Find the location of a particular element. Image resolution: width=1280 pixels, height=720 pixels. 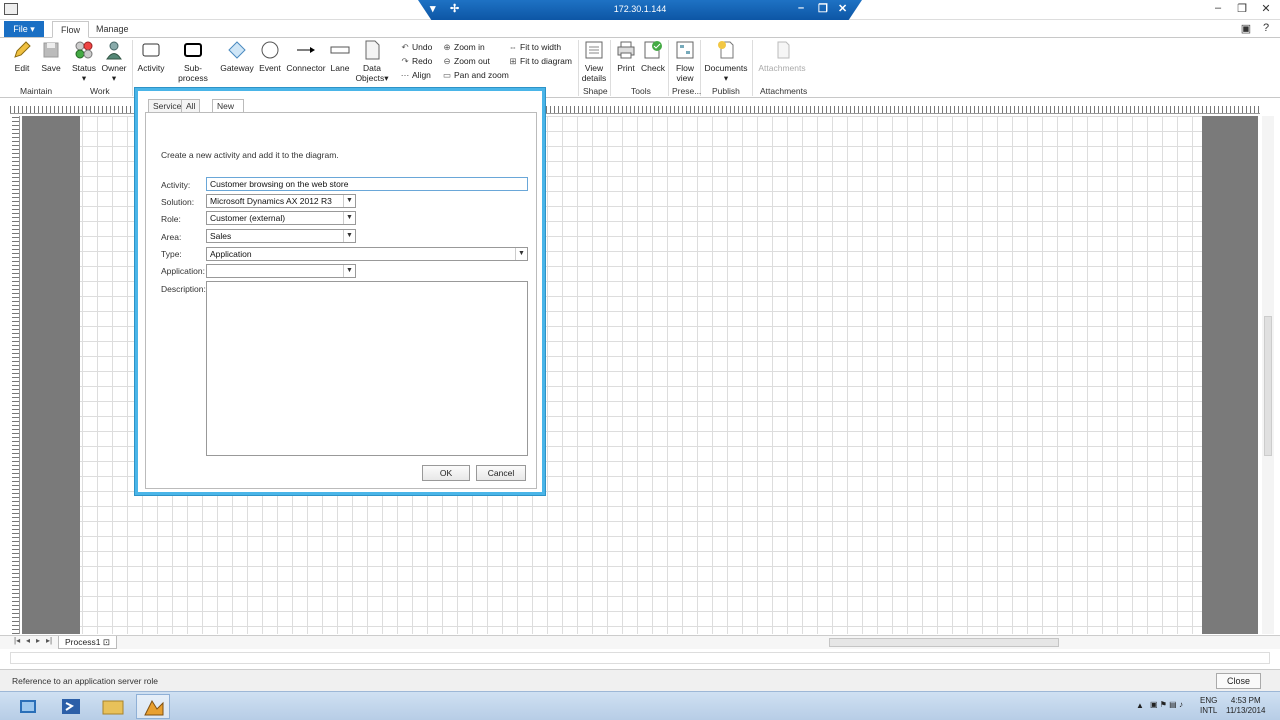

subprocess-button: Sub-process is located at coordinates (193, 61).